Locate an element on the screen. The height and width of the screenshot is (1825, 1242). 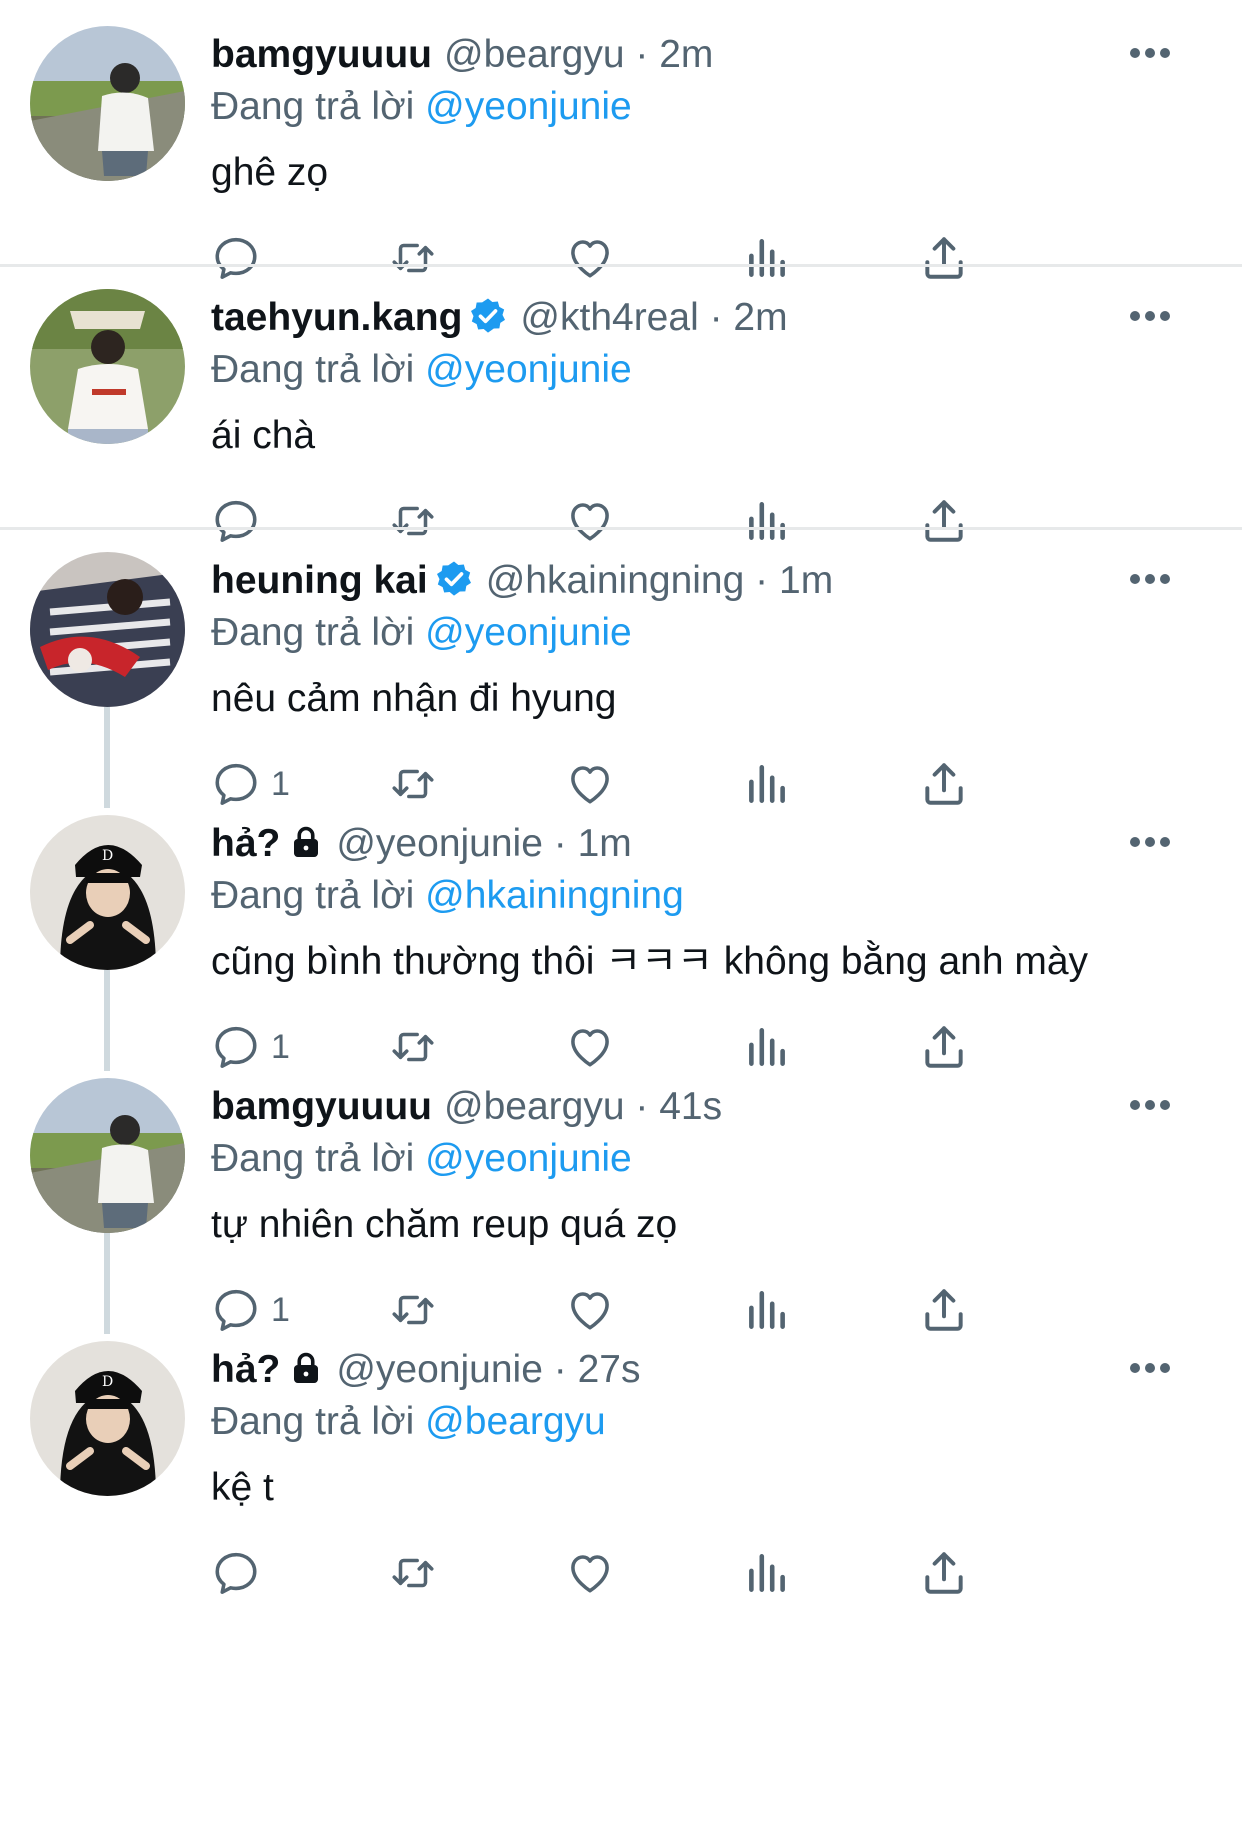
reply-icon is located at coordinates (236, 1573).